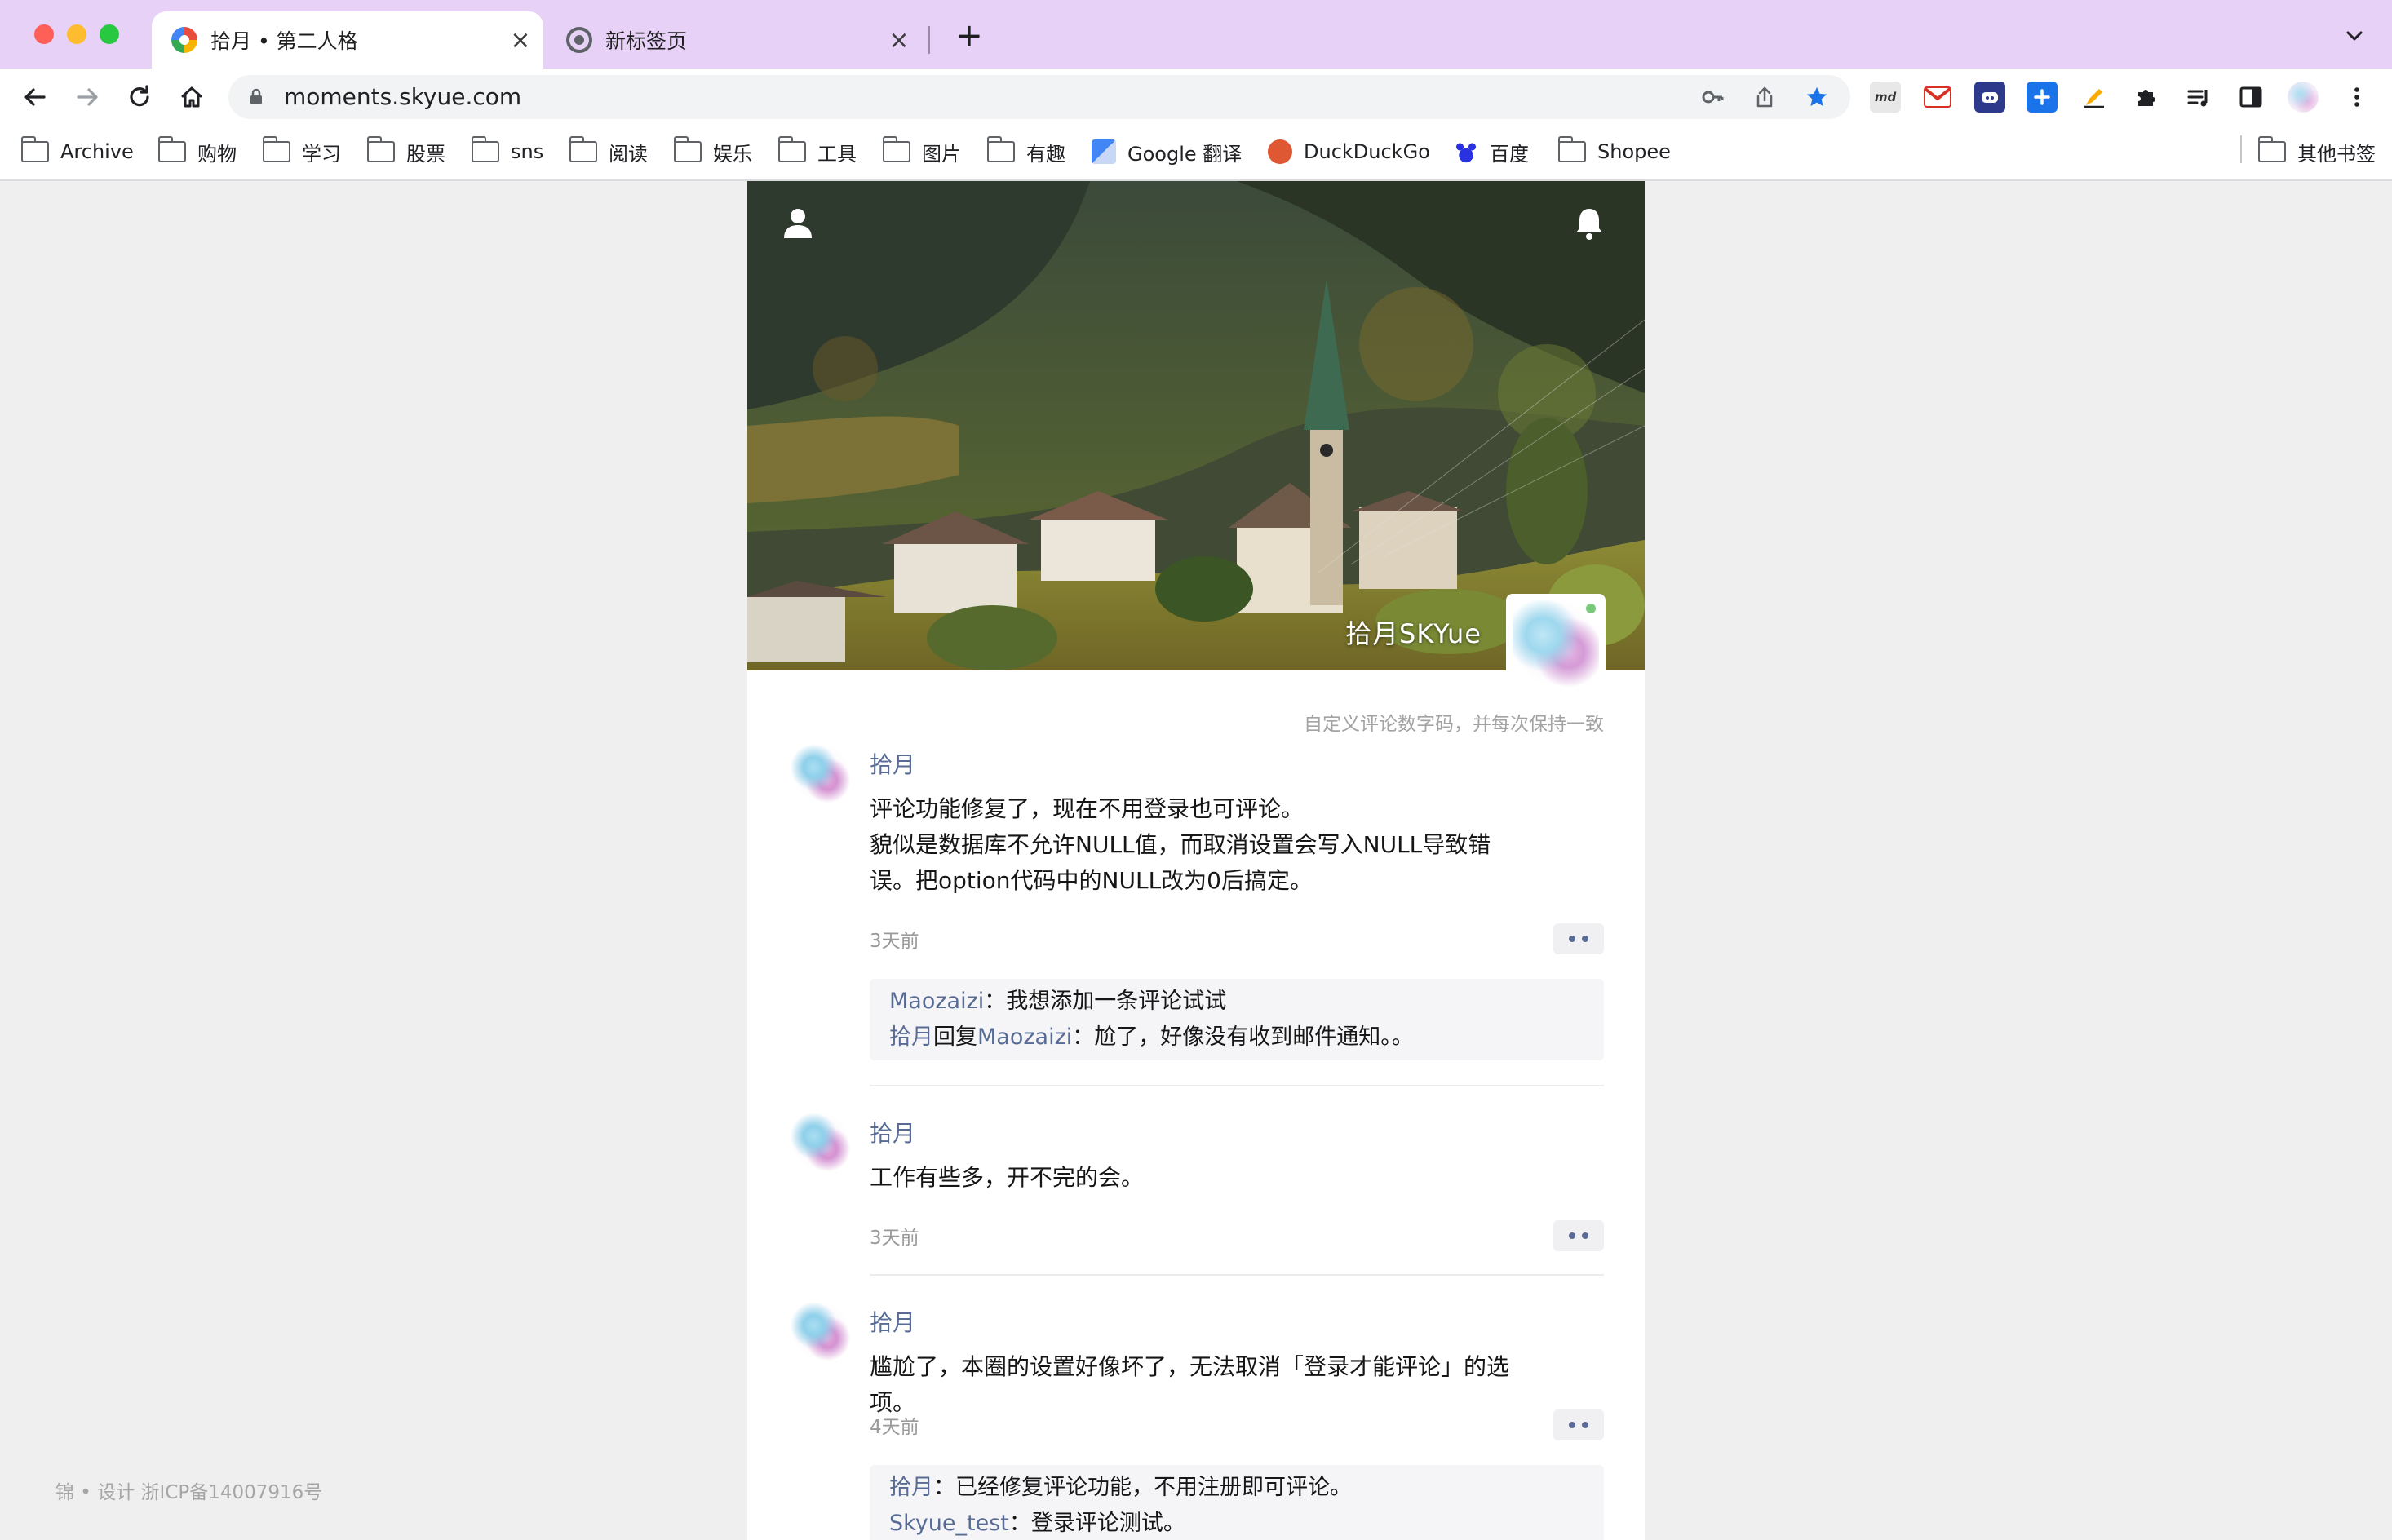  I want to click on profile-name: 拾月SKYue, so click(1413, 633).